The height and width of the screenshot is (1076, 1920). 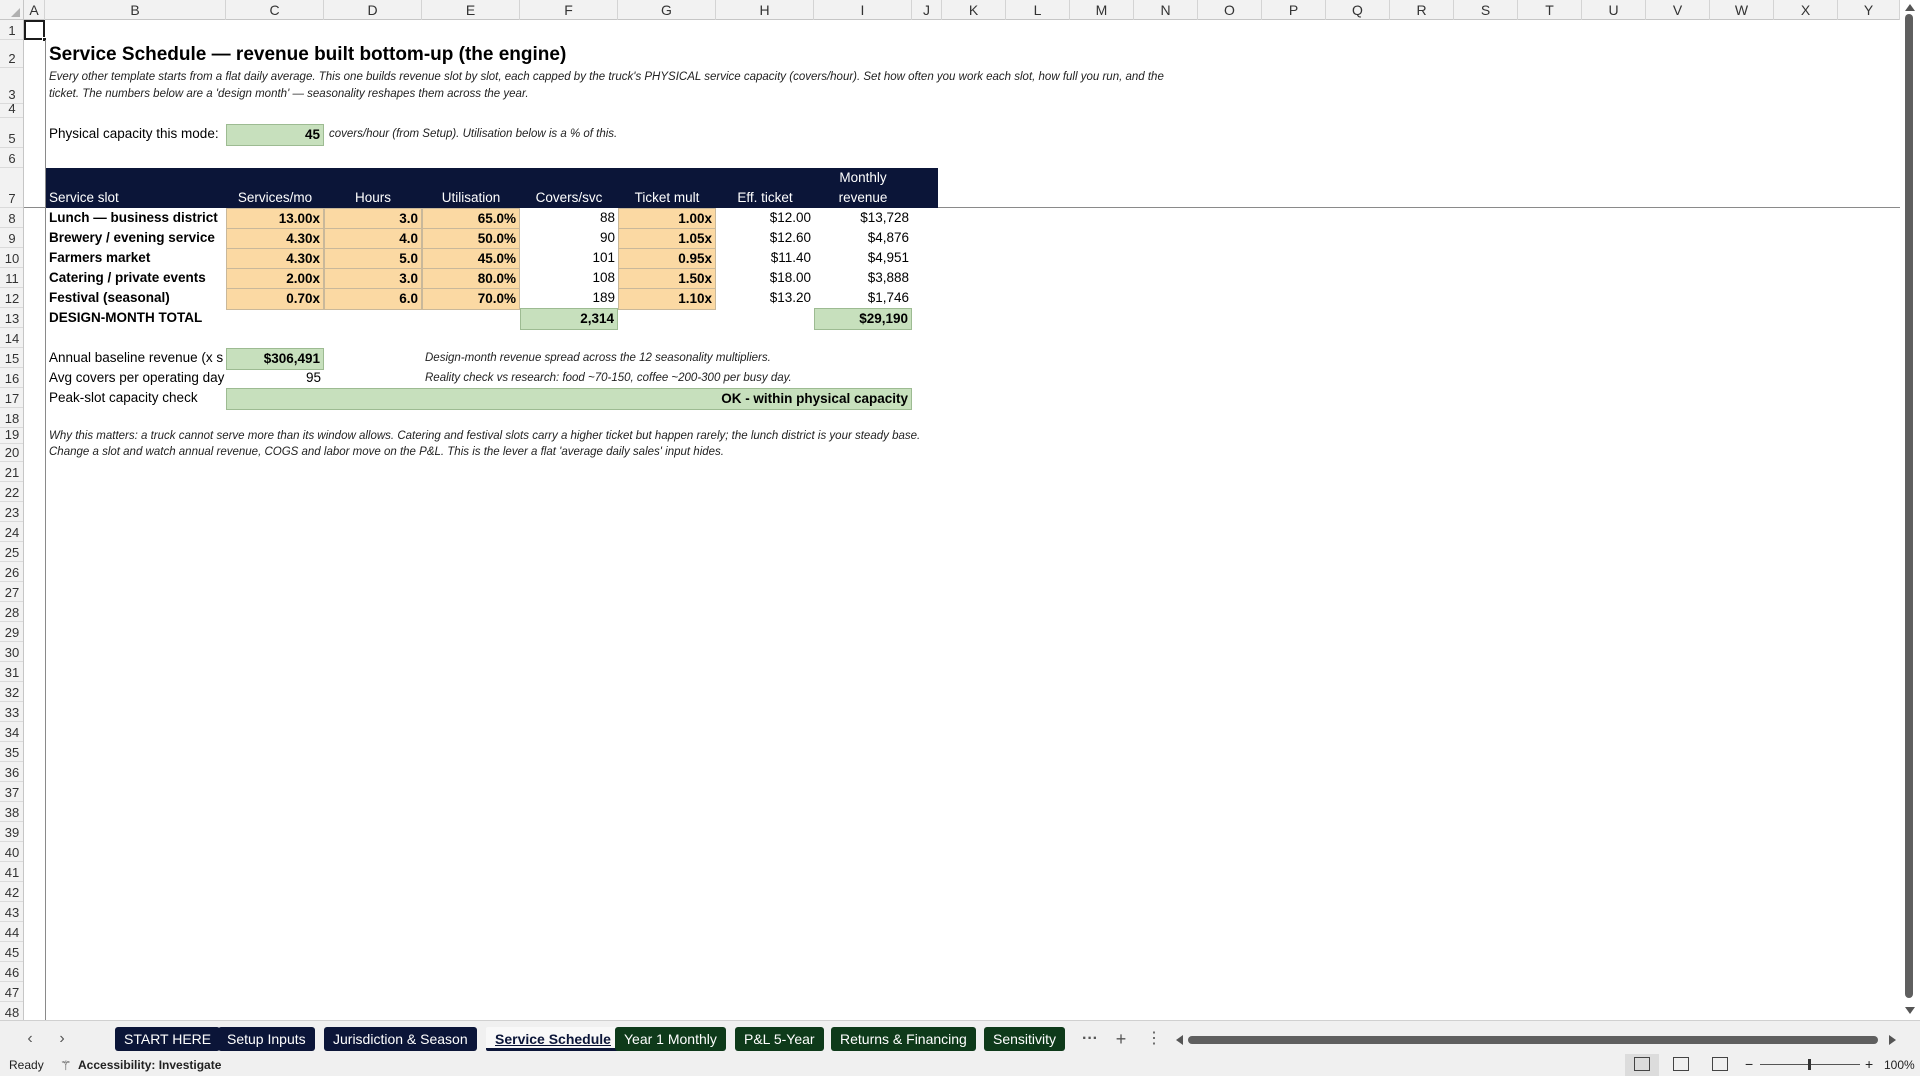 I want to click on row-header: 39, so click(x=11, y=832).